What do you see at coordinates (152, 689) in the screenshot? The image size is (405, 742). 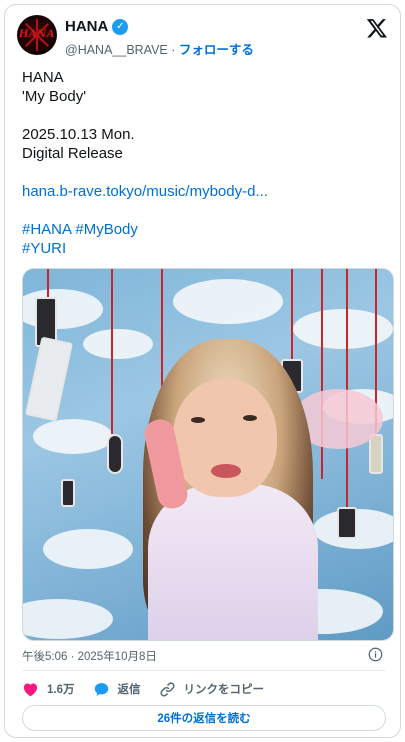 I see `tweet-actions: 1.6万 返信 リンクをコピー` at bounding box center [152, 689].